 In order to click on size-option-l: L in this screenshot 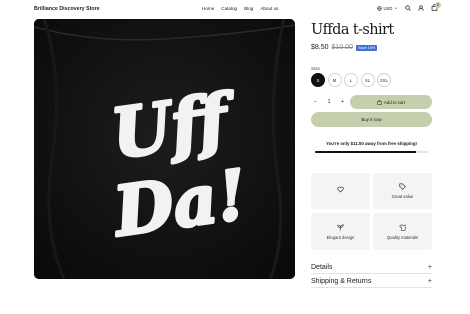, I will do `click(351, 80)`.